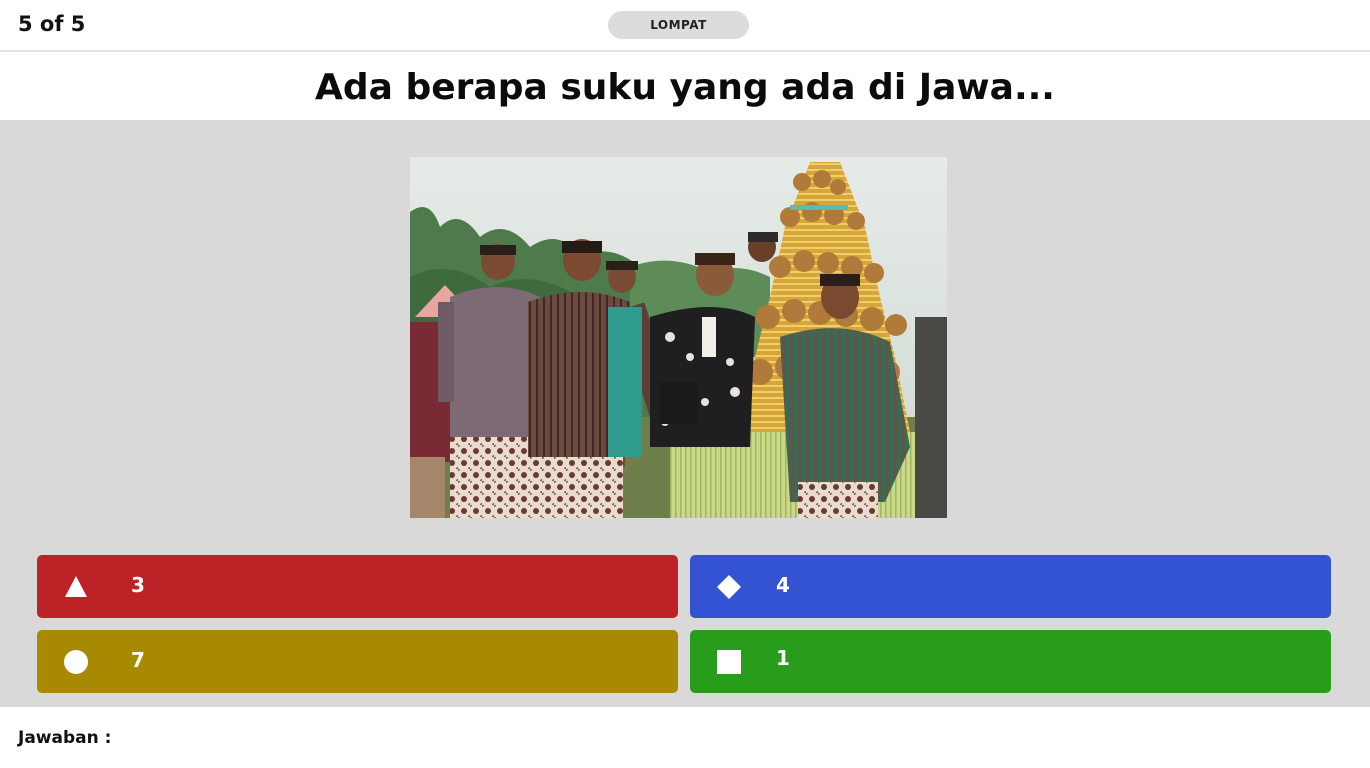  I want to click on diamond-icon, so click(729, 587).